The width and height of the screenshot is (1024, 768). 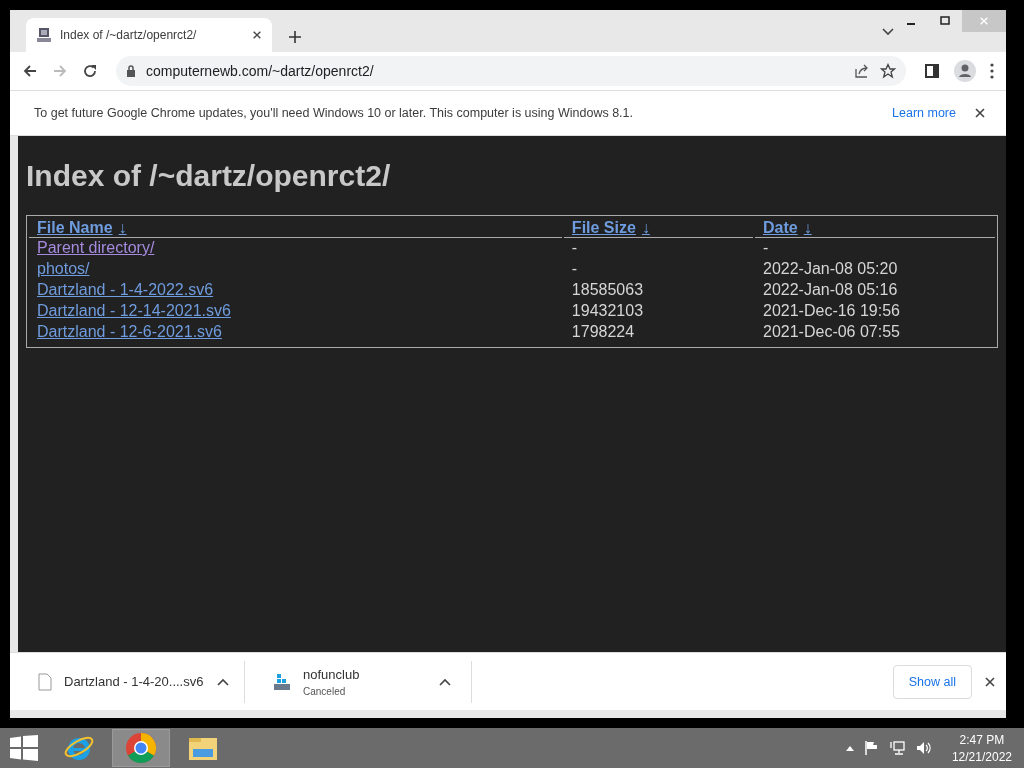 I want to click on new-tab-button, so click(x=295, y=37).